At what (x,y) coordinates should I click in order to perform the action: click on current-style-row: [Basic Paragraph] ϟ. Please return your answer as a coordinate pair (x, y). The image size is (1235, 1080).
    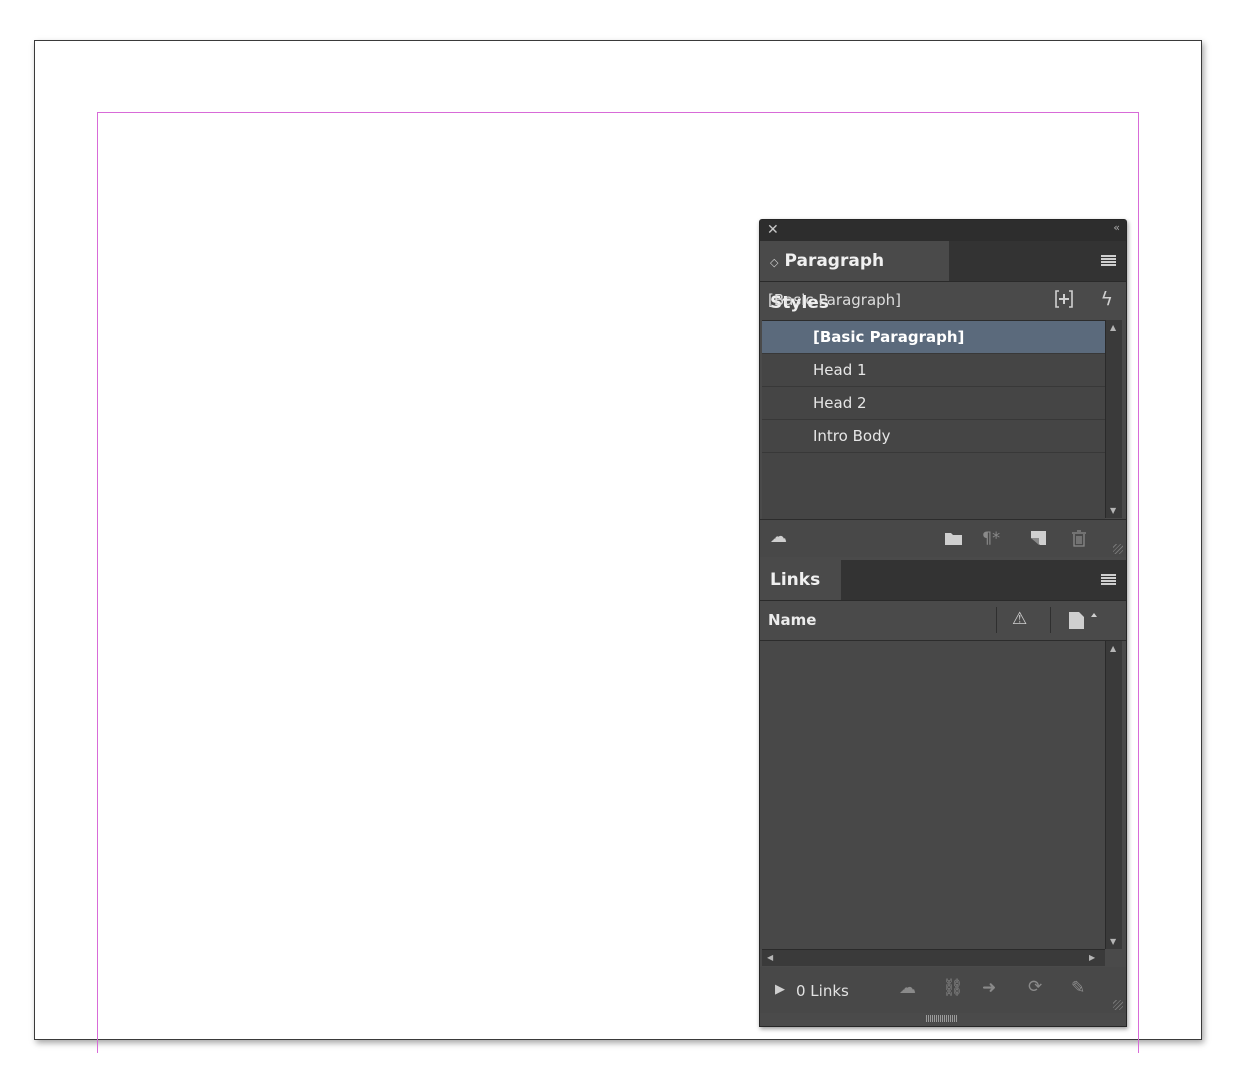
    Looking at the image, I should click on (943, 300).